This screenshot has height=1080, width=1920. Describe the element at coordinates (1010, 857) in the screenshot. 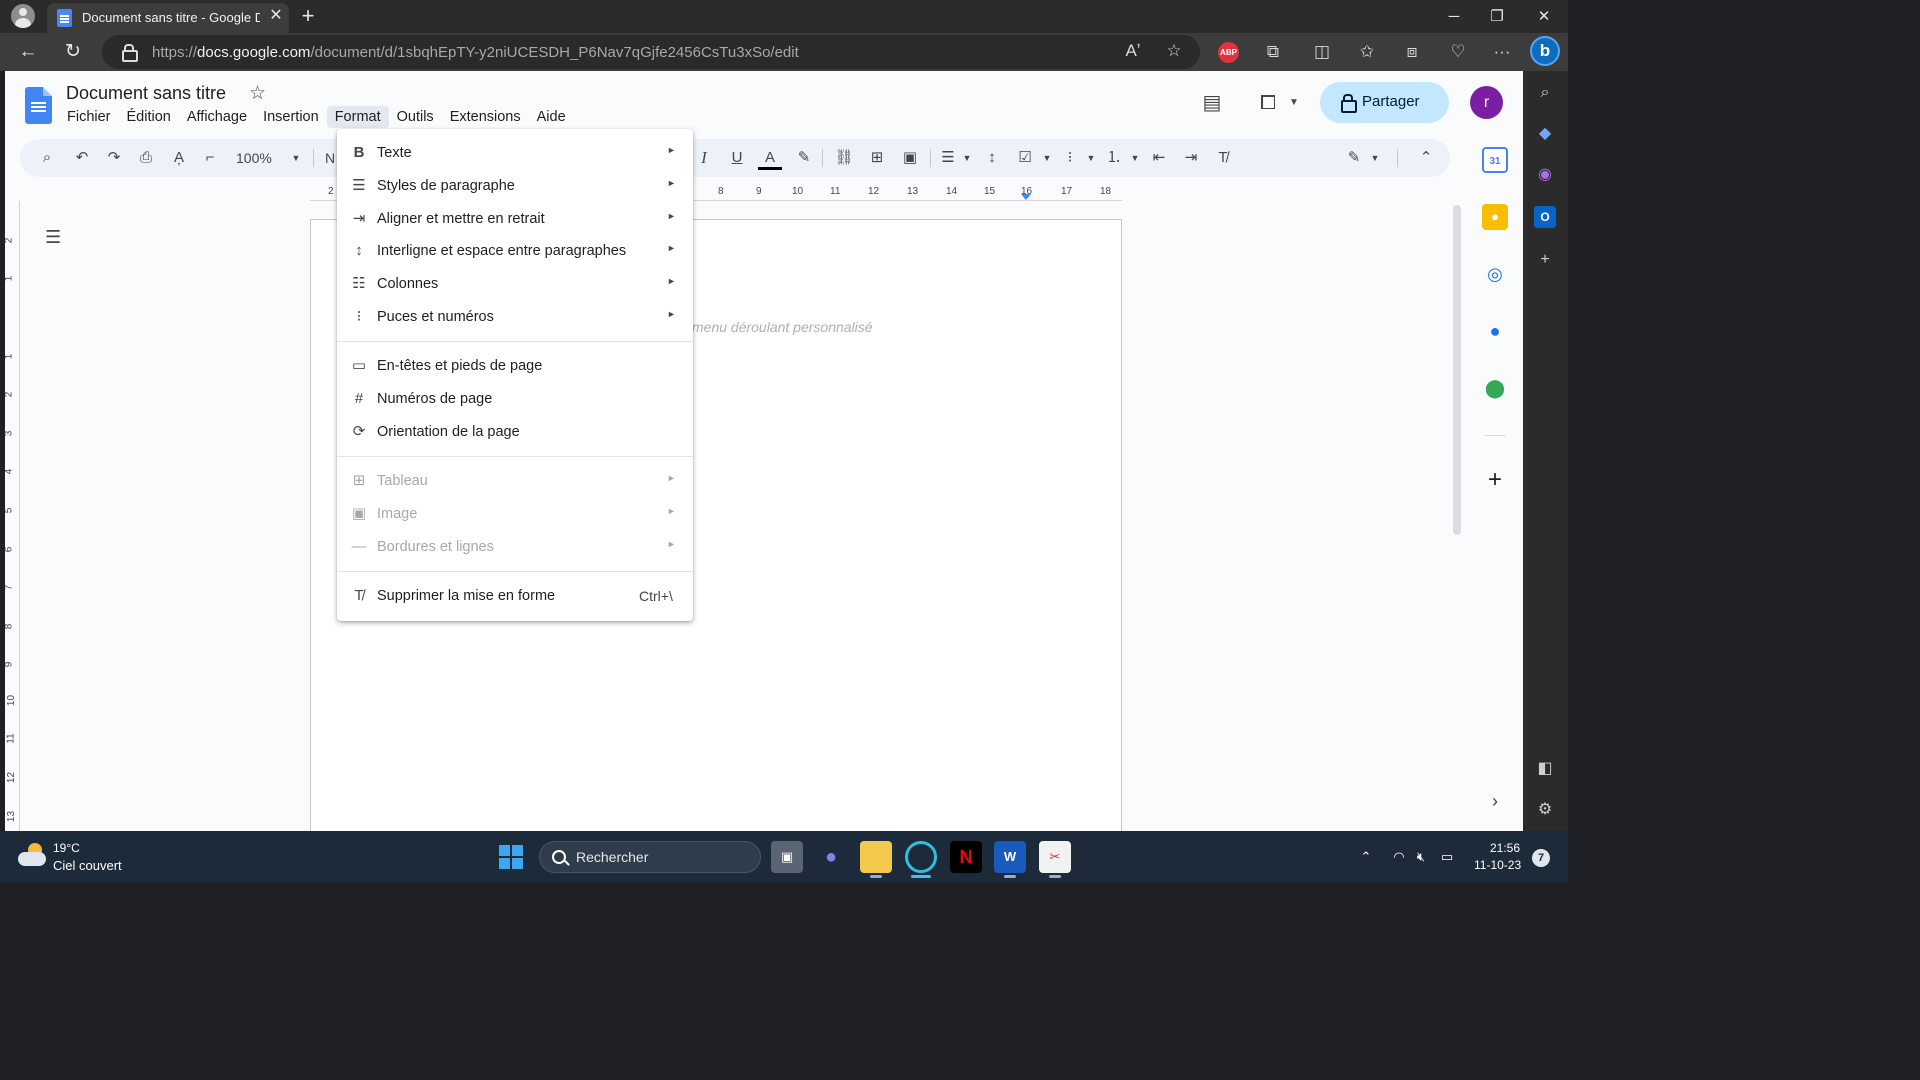

I see `word-icon: W` at that location.